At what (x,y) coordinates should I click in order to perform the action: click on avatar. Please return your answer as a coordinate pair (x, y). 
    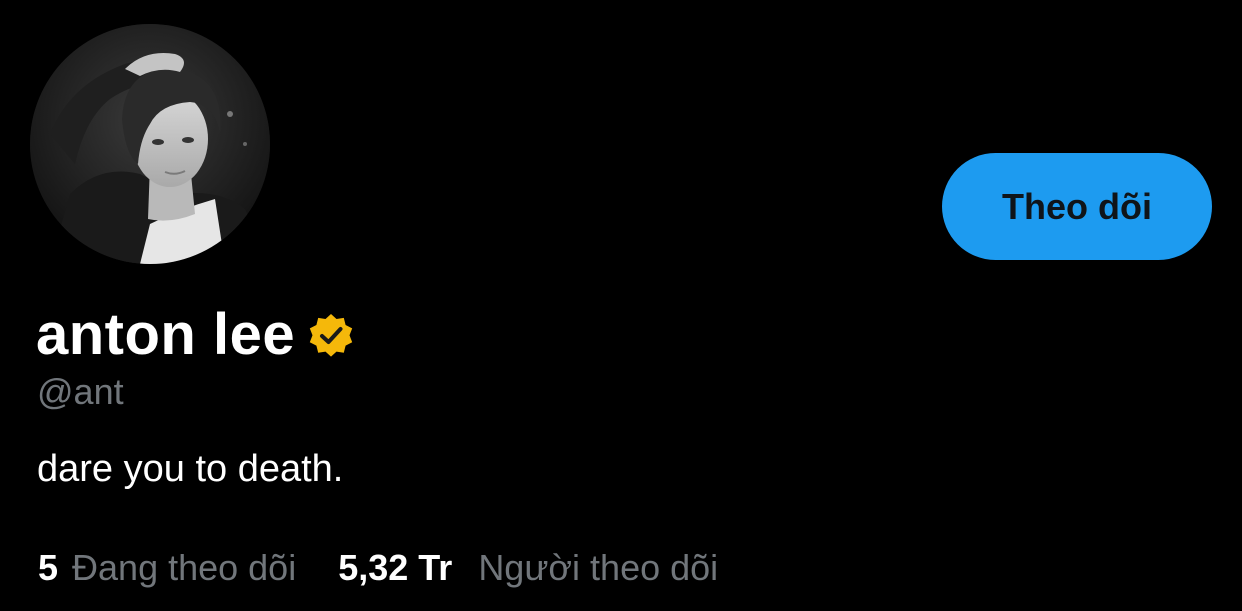
    Looking at the image, I should click on (150, 144).